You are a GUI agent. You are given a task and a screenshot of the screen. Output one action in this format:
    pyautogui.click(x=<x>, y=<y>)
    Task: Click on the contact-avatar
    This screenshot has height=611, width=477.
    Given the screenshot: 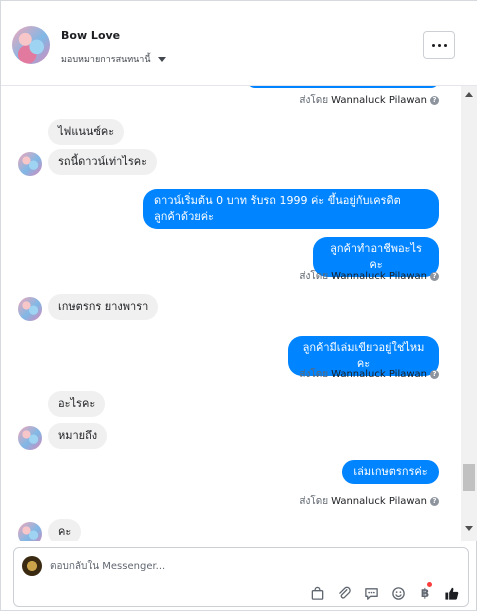 What is the action you would take?
    pyautogui.click(x=31, y=45)
    